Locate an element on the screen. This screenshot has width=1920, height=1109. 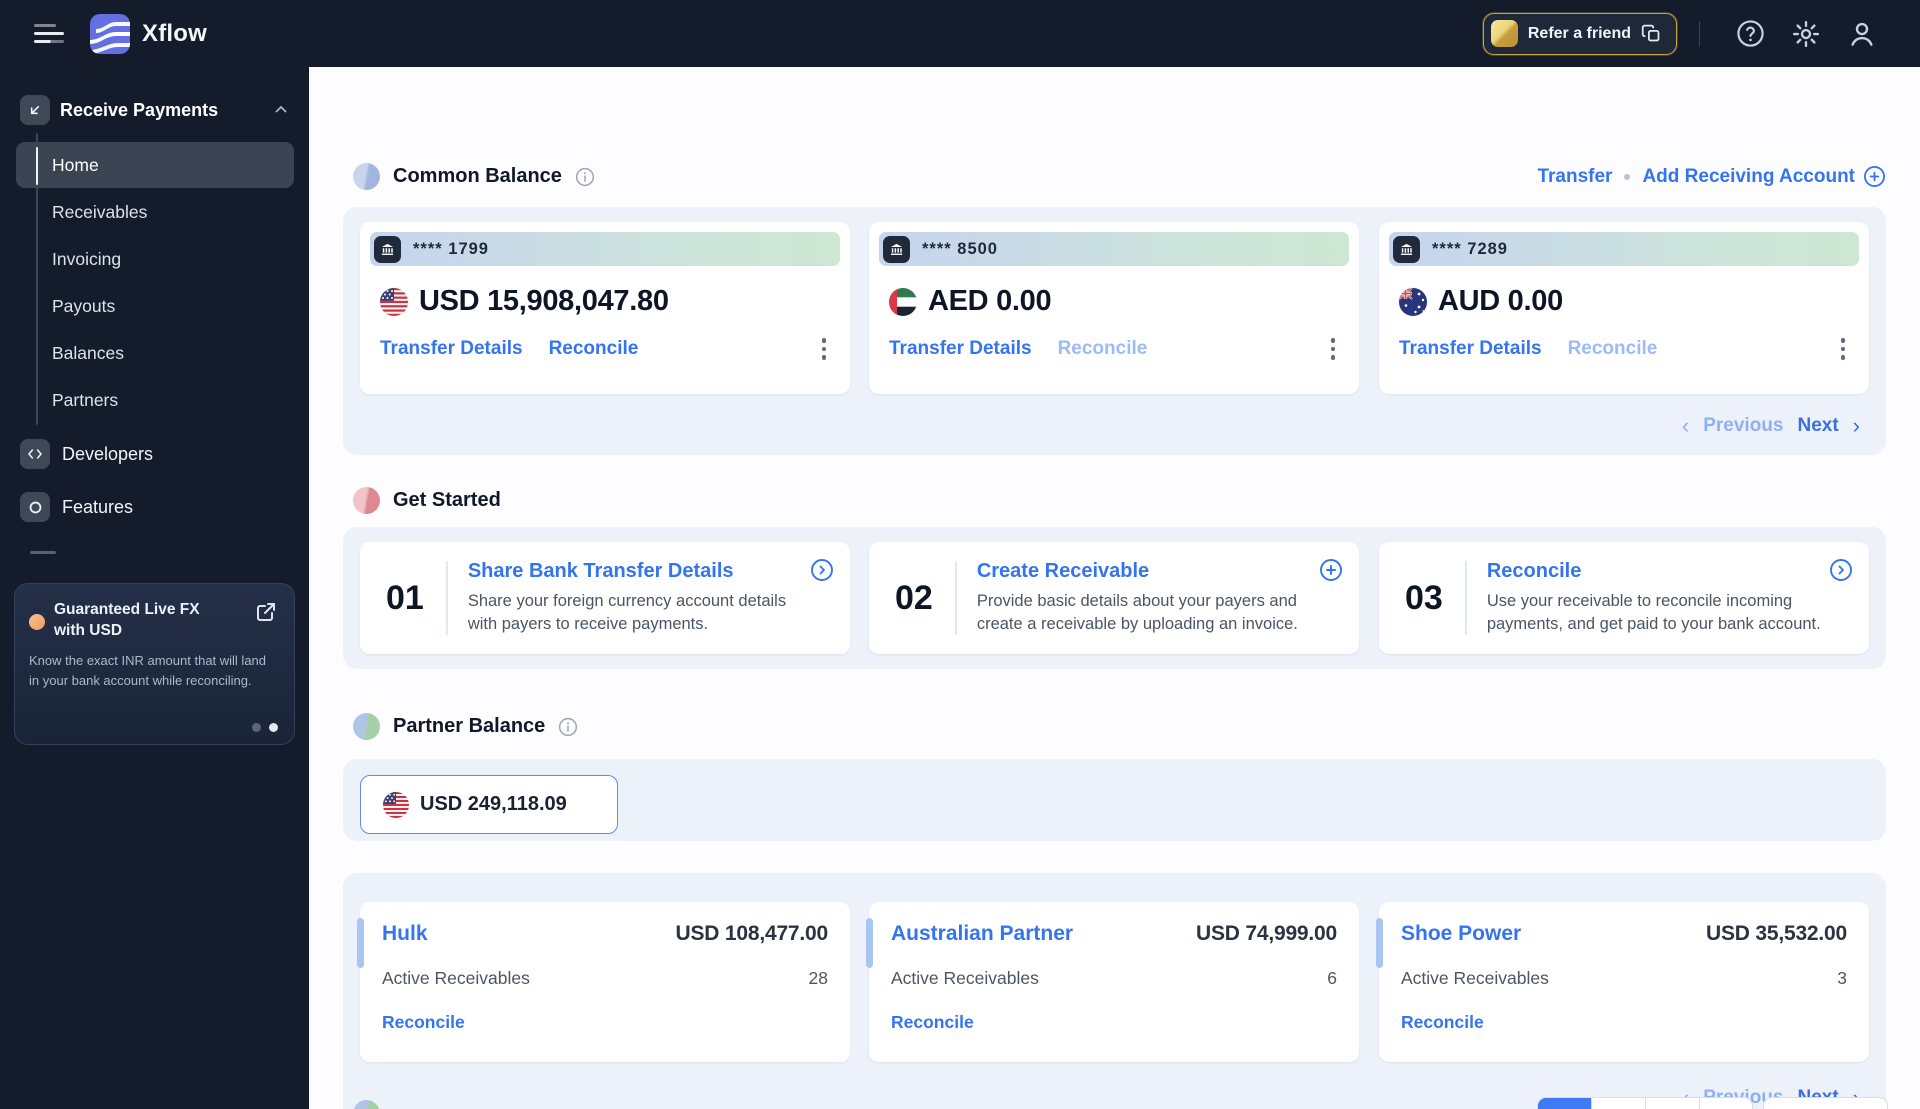
sidebar-item-receivables: Receivables is located at coordinates (155, 212).